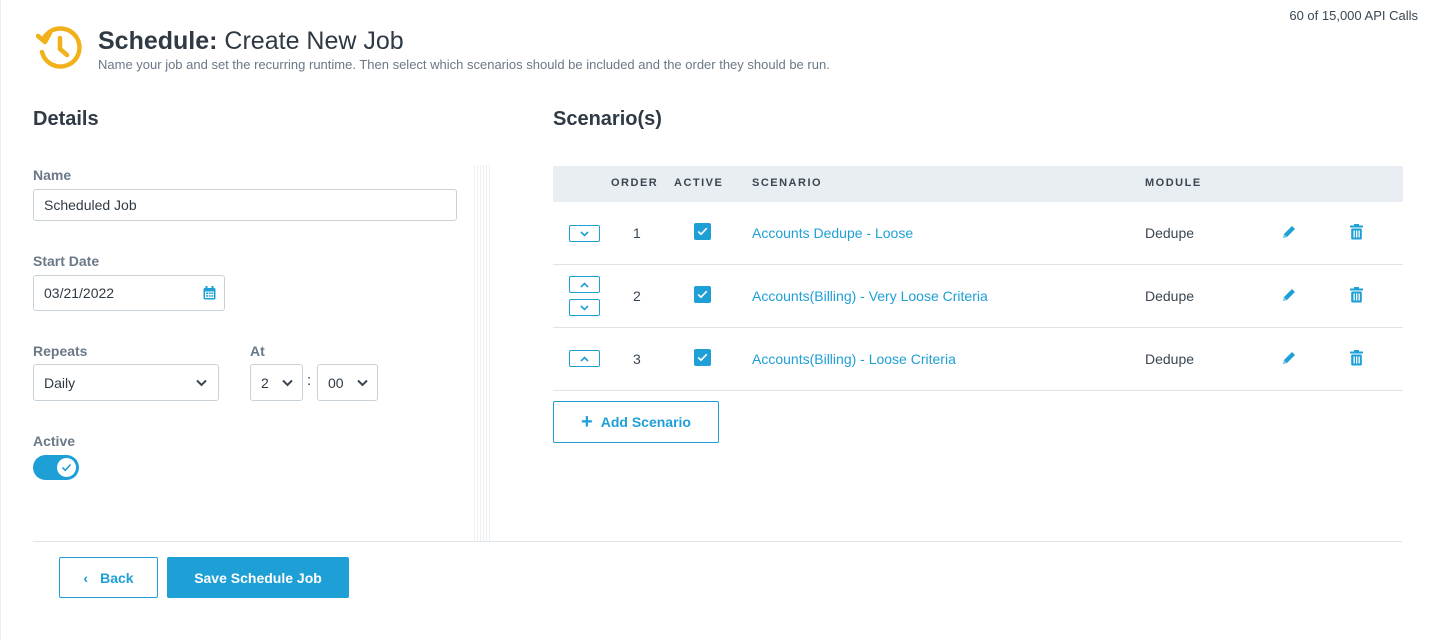 The height and width of the screenshot is (640, 1432). I want to click on name-input: Scheduled Job, so click(245, 205).